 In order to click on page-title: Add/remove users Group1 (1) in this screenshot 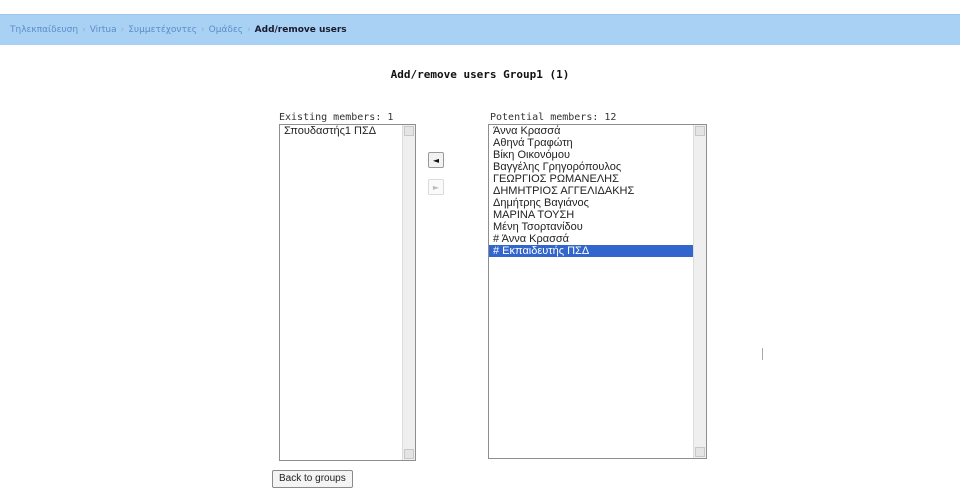, I will do `click(480, 74)`.